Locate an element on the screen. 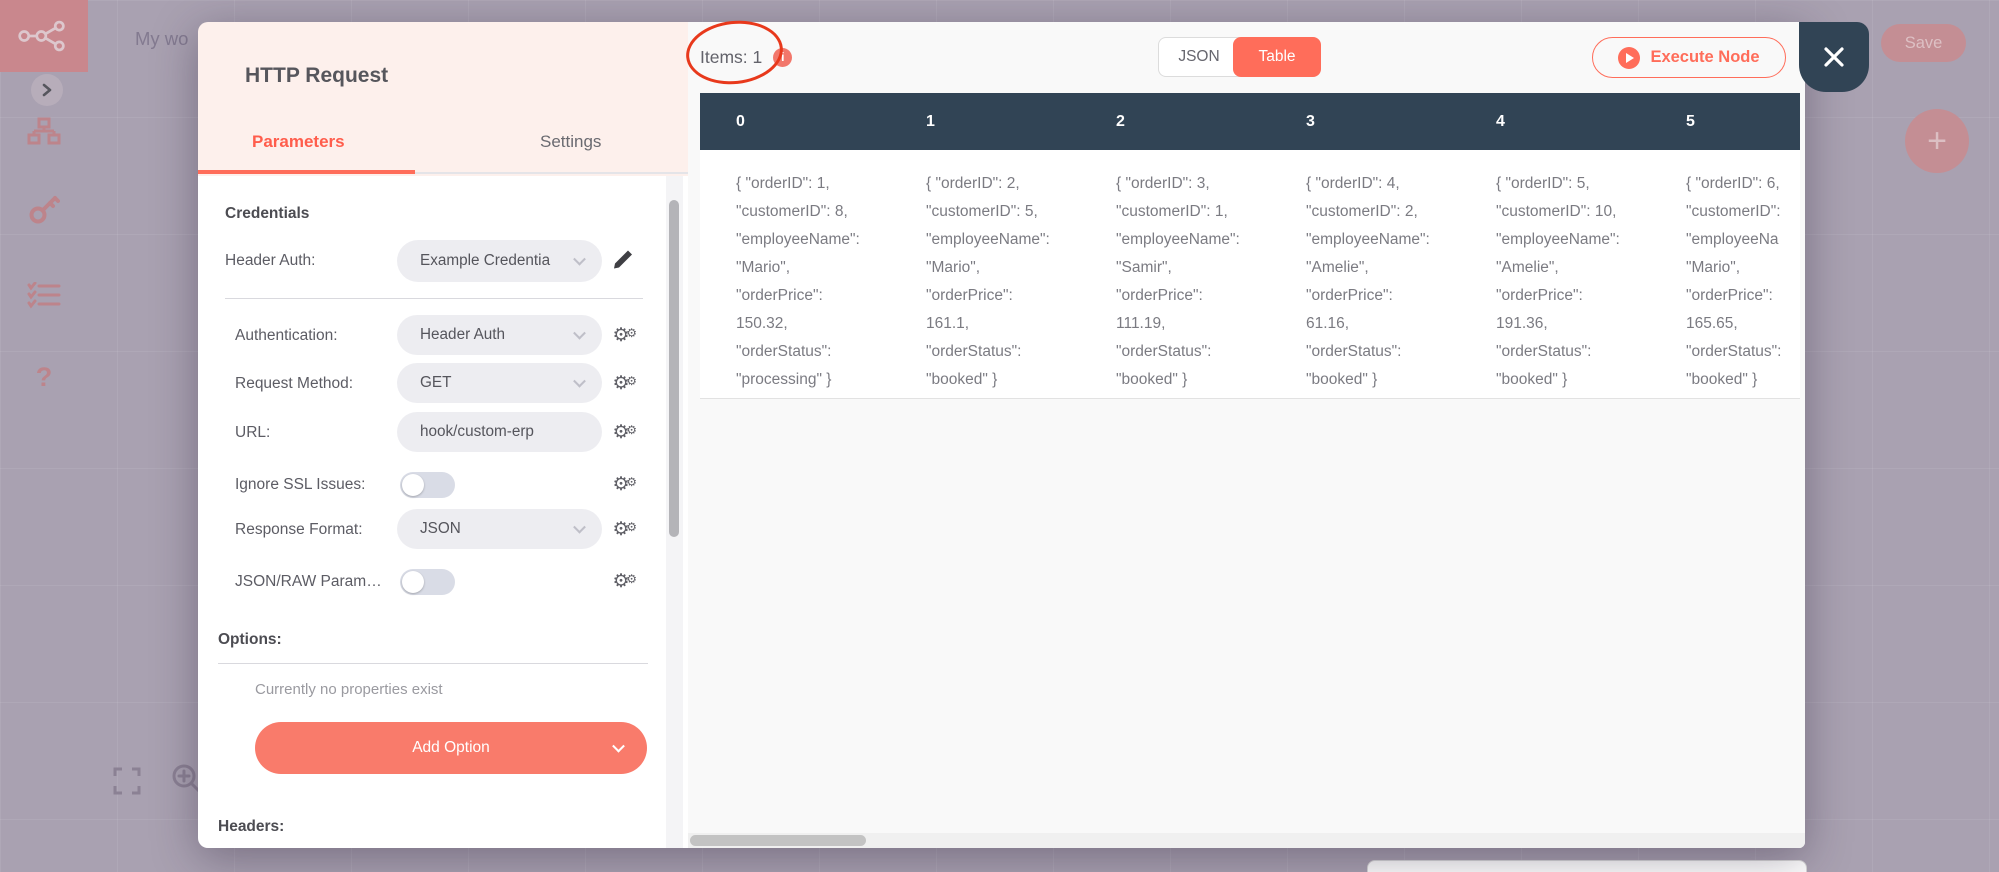  tab-settings: Settings is located at coordinates (570, 142).